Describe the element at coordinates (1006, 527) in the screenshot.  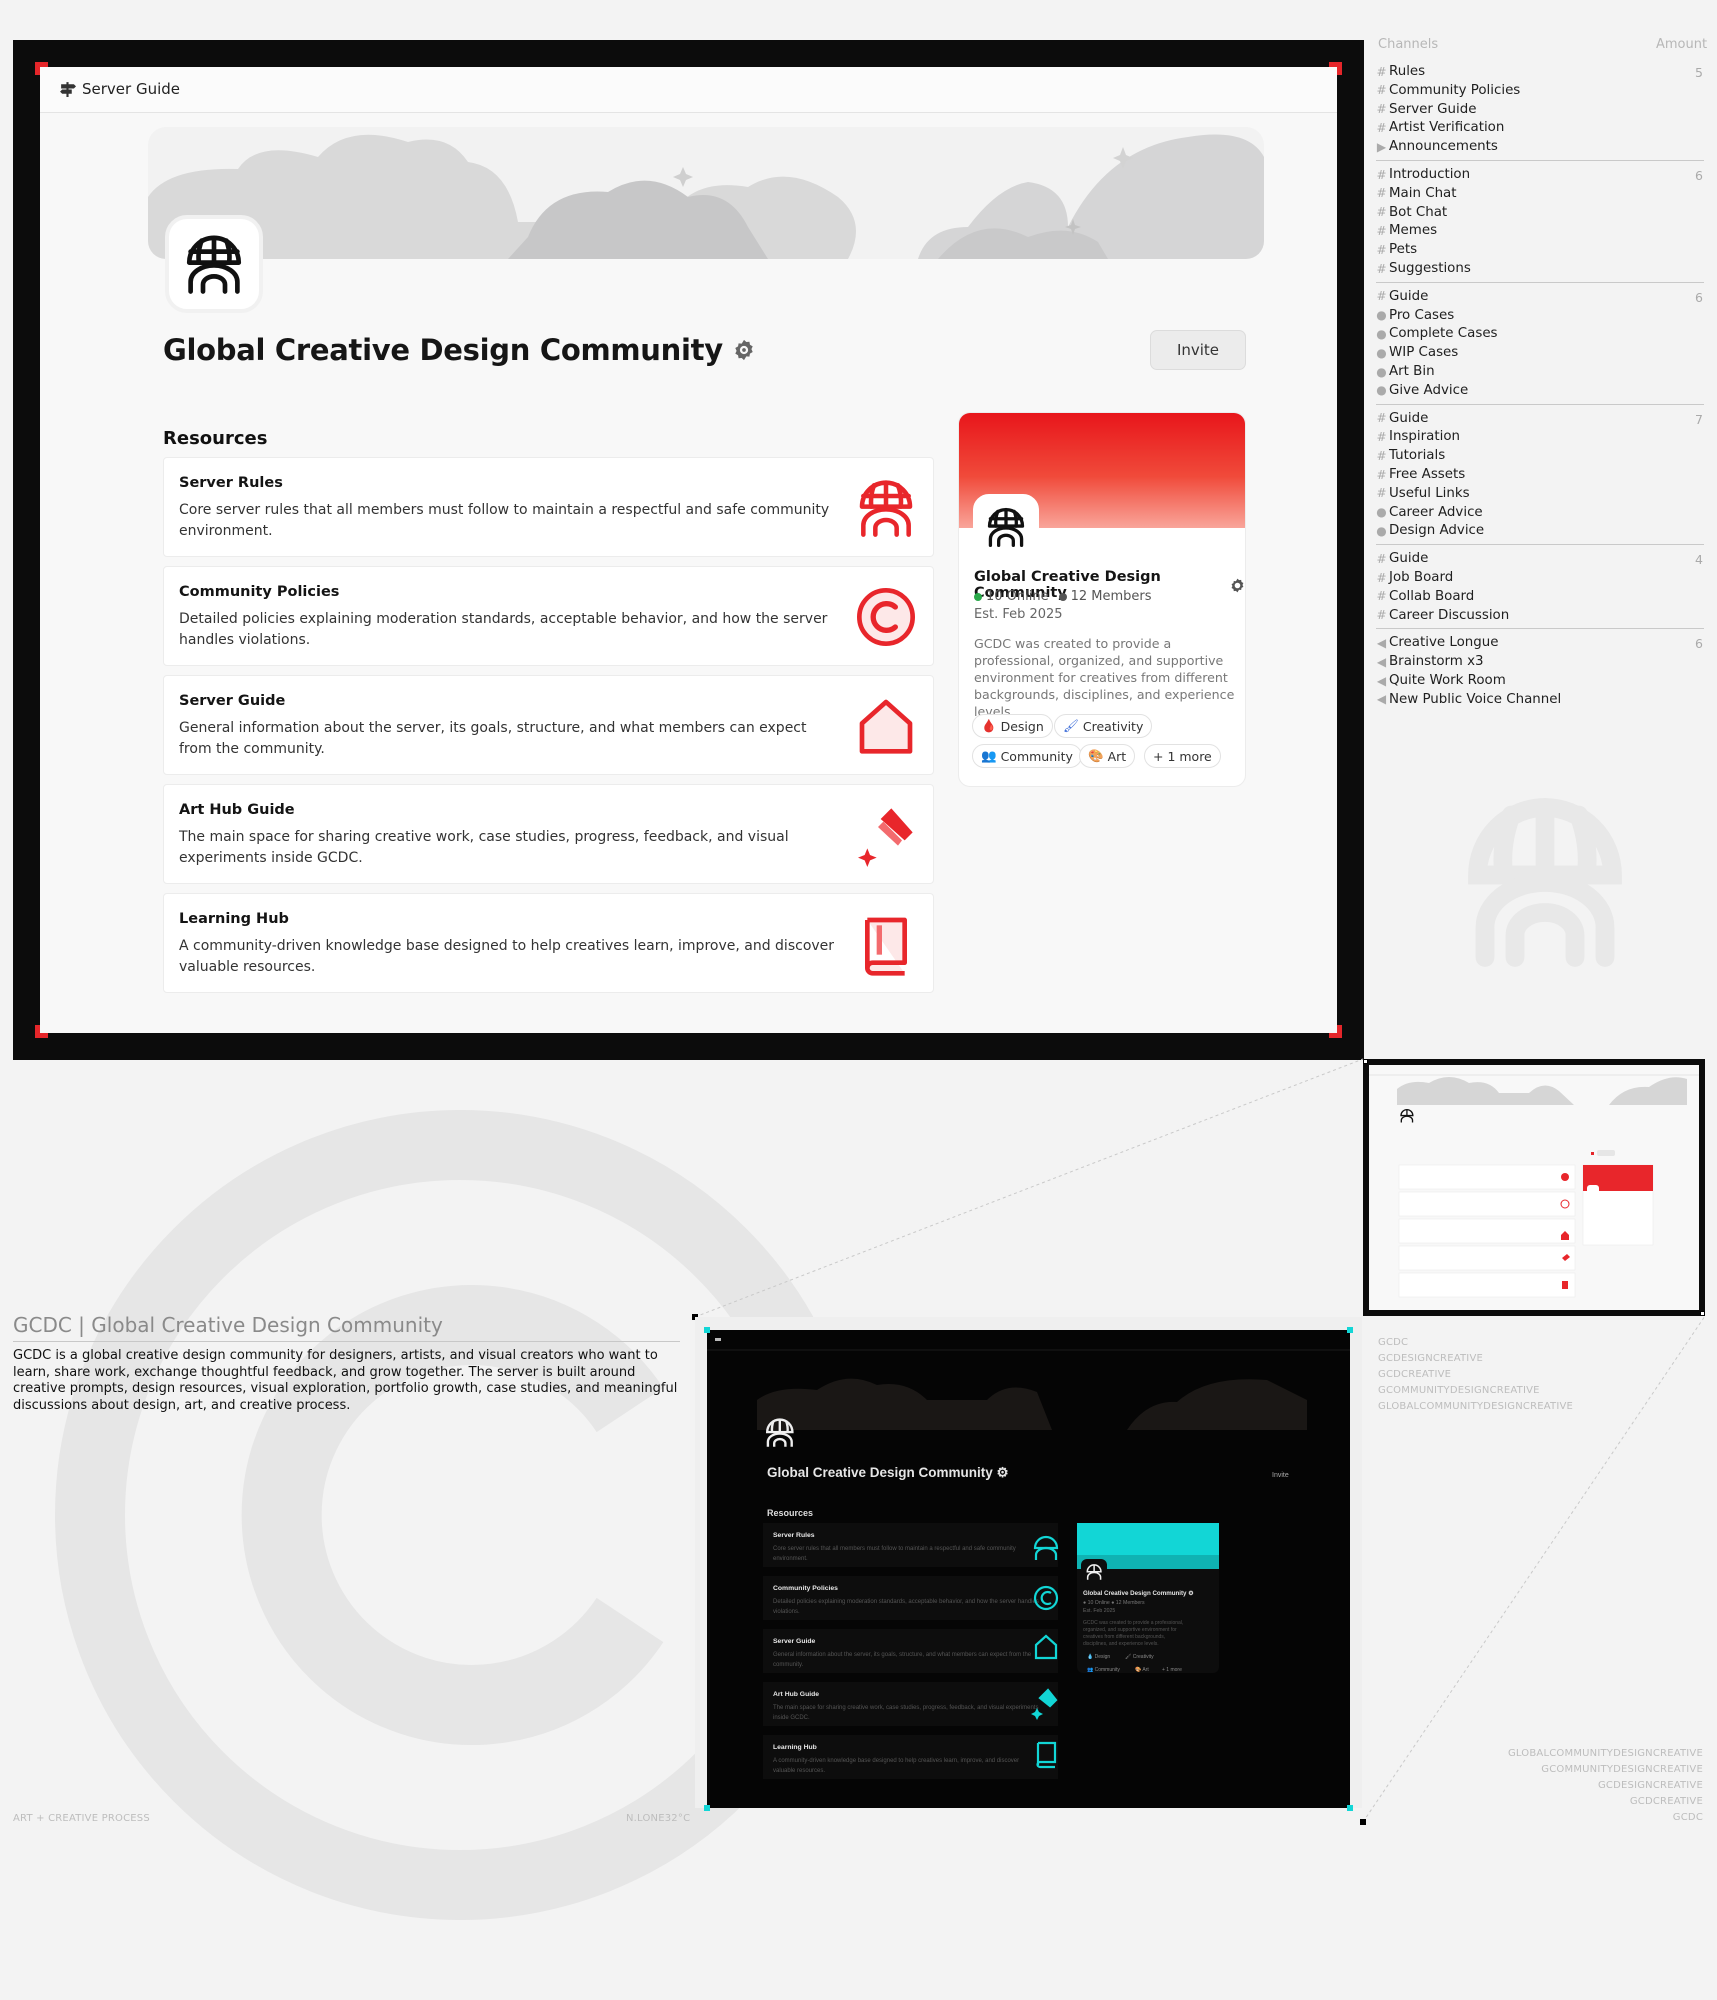
I see `profile-logo` at that location.